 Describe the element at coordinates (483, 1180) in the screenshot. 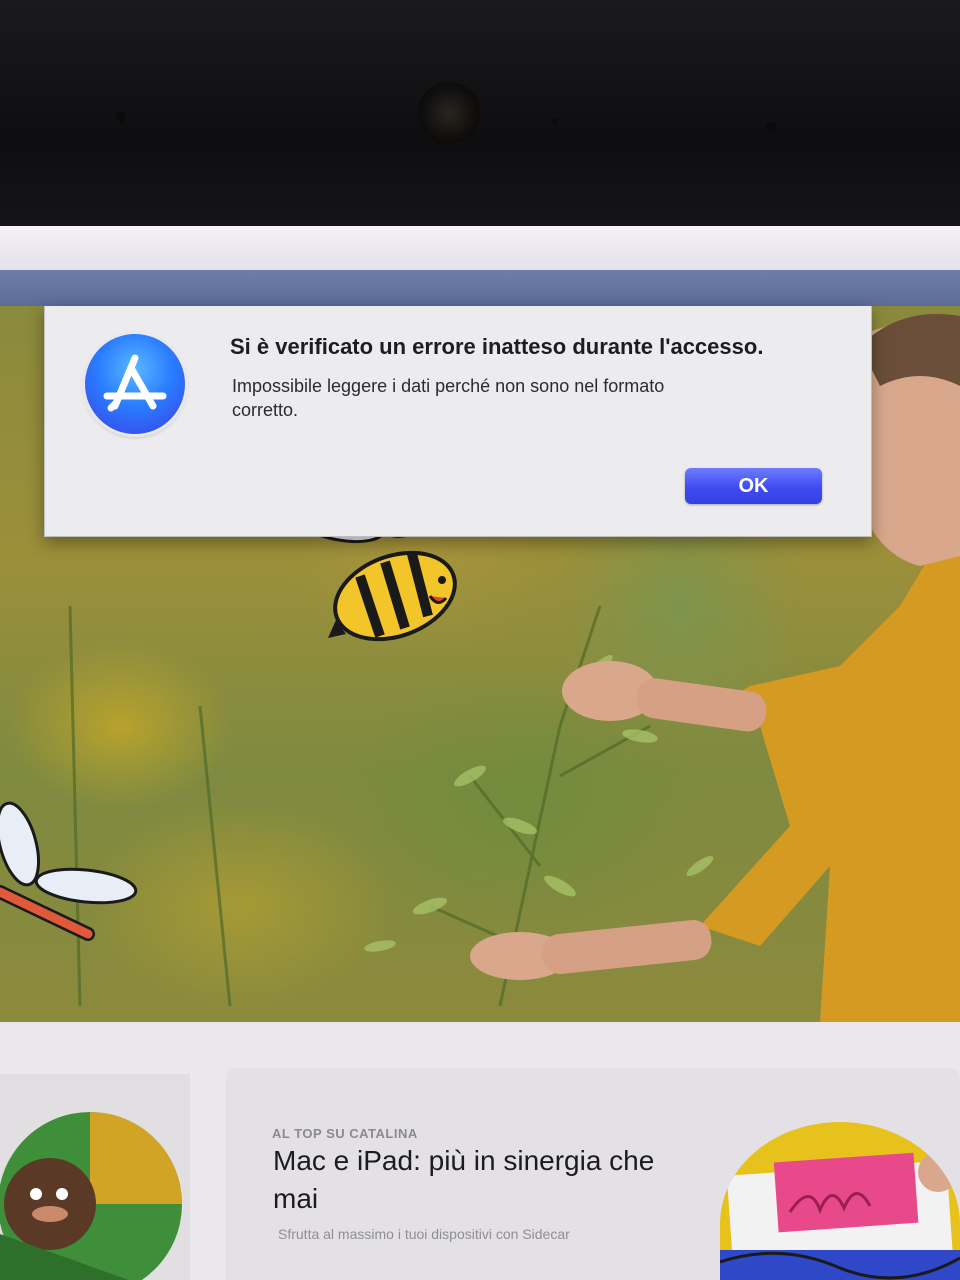

I see `story-headline: Mac e iPad: più in sinergia che mai` at that location.